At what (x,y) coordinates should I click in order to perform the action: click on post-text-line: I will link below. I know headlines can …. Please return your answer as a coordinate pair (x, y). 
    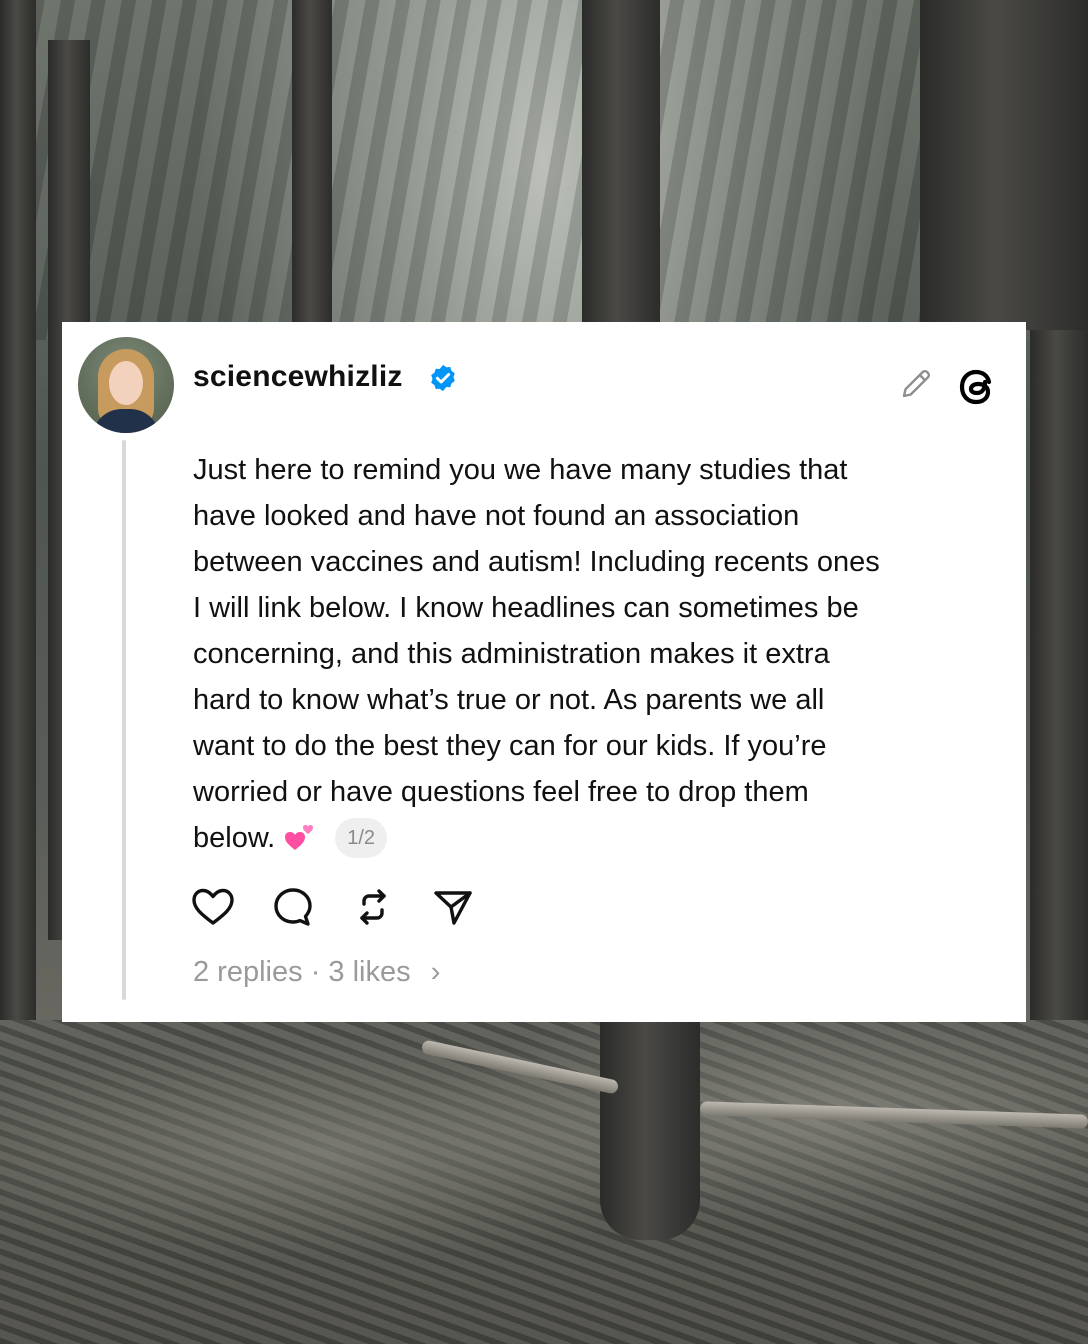
    Looking at the image, I should click on (526, 608).